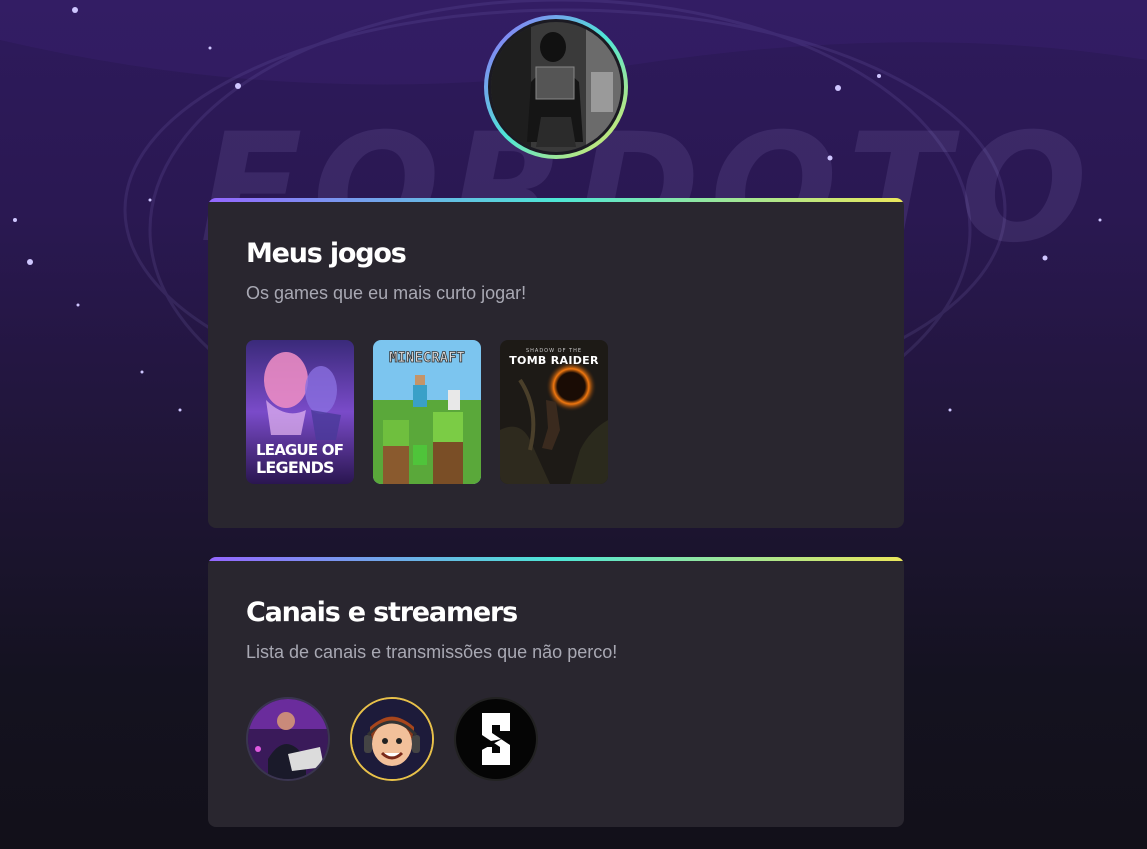  Describe the element at coordinates (295, 467) in the screenshot. I see `game-art-text: LEGENDS` at that location.